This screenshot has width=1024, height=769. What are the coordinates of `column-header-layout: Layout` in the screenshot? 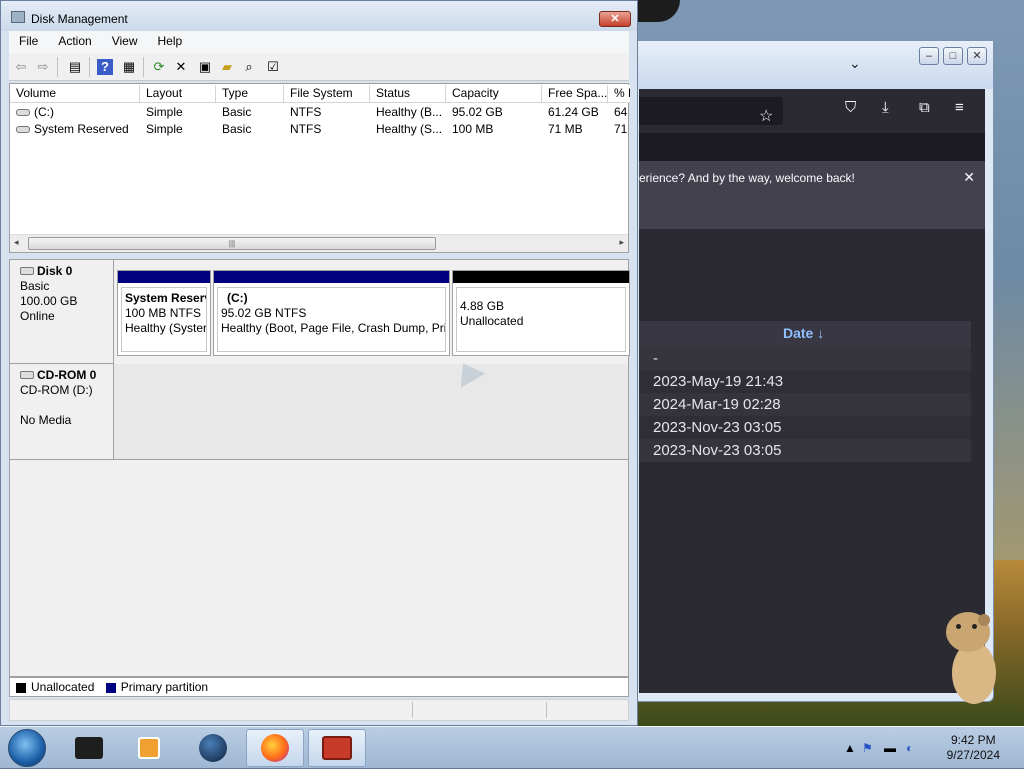 It's located at (178, 94).